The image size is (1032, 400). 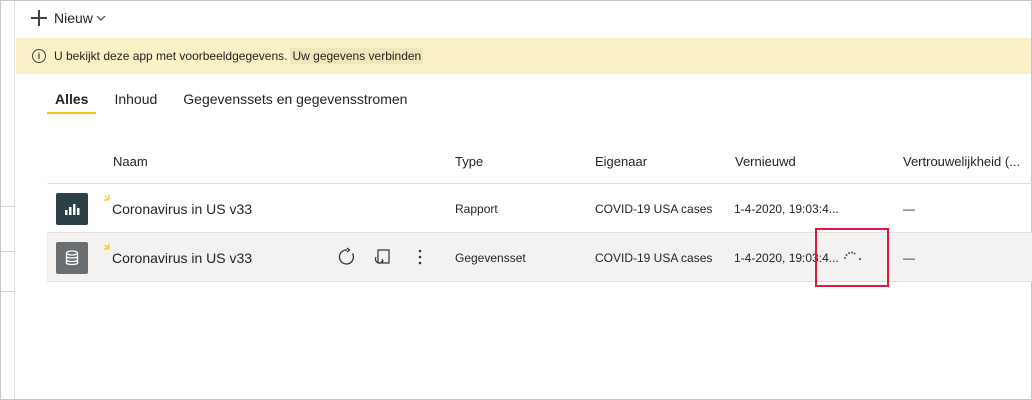 I want to click on tab-all: Alles, so click(x=72, y=102).